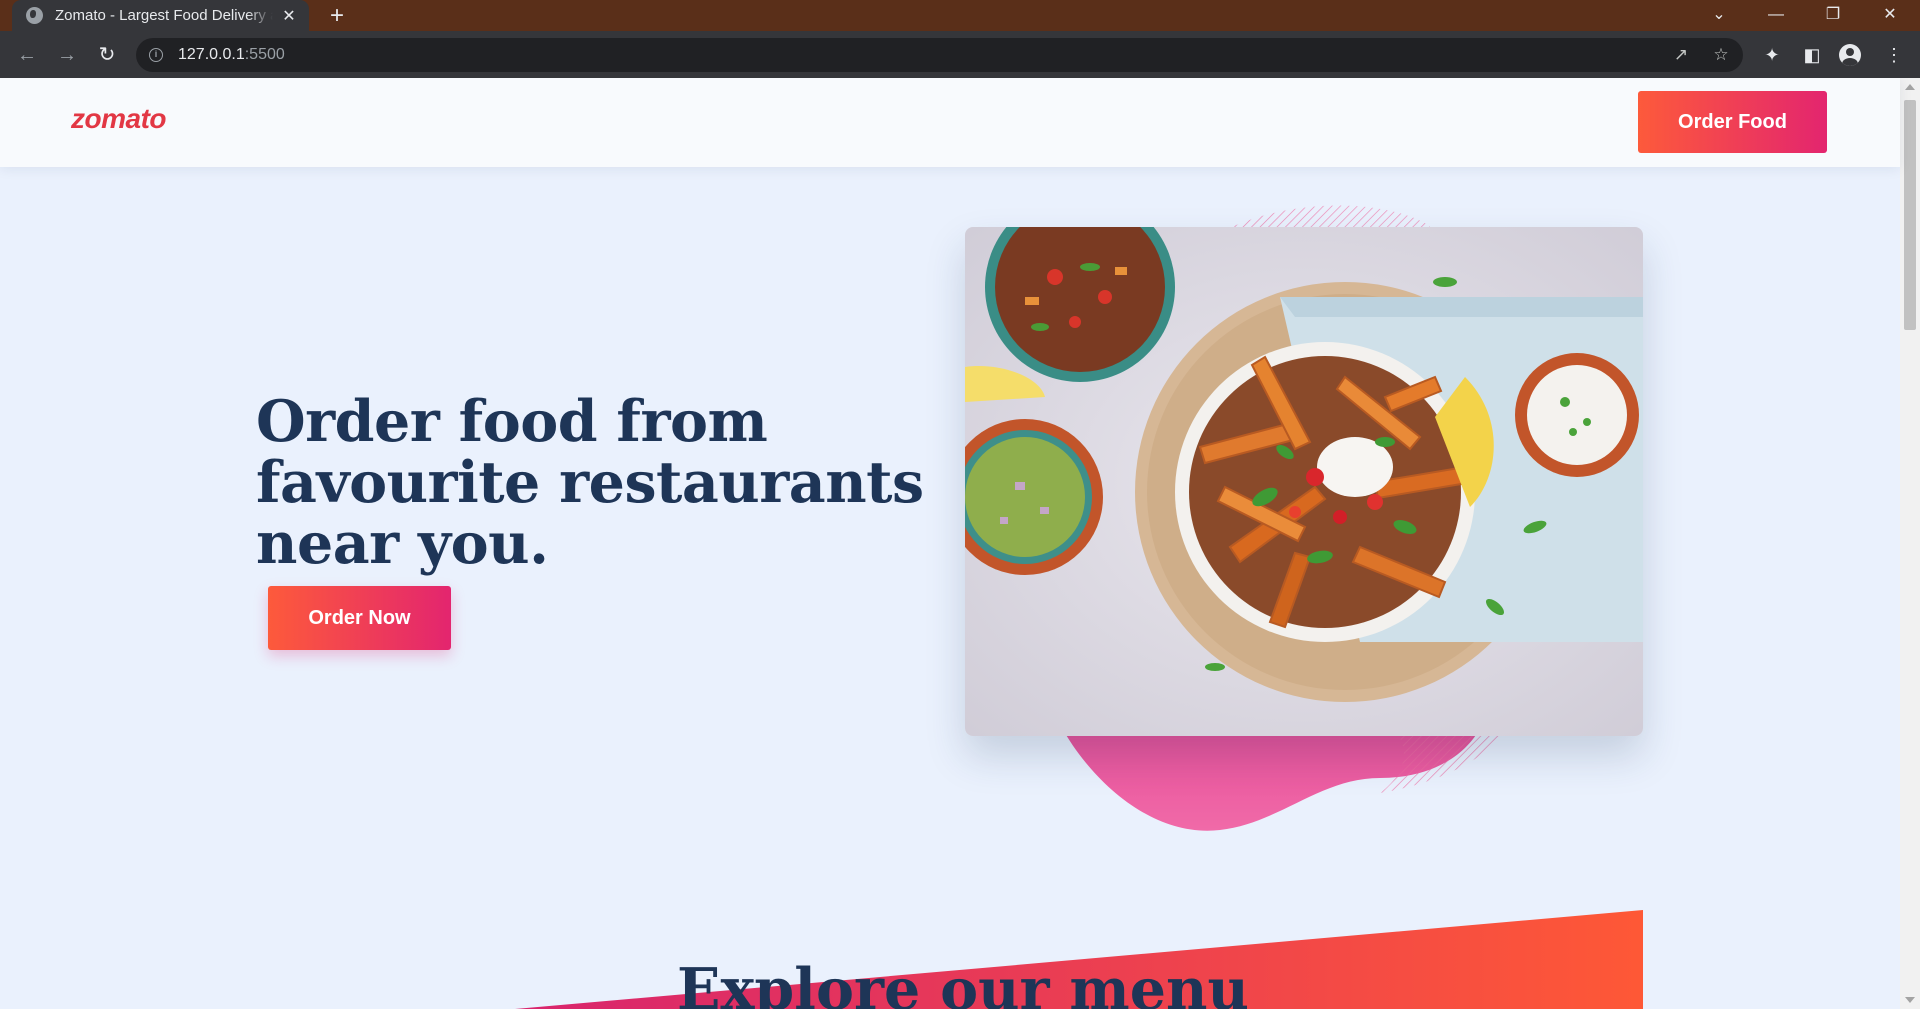 The width and height of the screenshot is (1920, 1009). Describe the element at coordinates (34, 15) in the screenshot. I see `globe-icon` at that location.